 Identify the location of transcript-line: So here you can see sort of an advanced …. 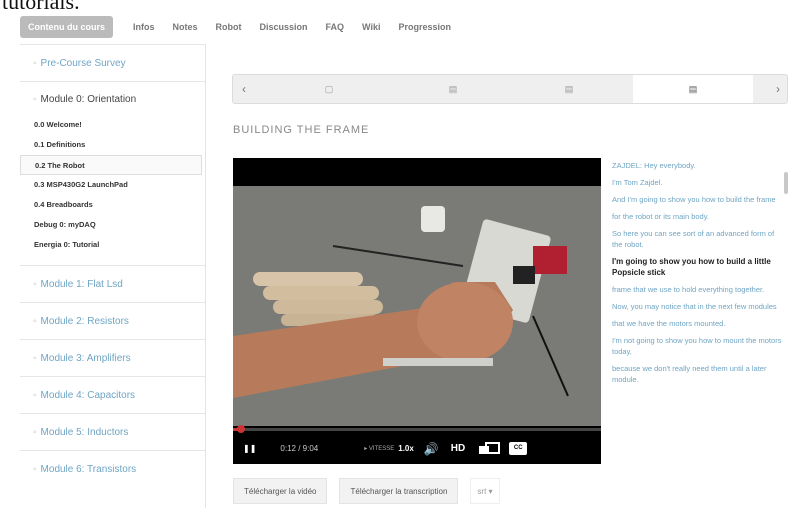
(698, 239).